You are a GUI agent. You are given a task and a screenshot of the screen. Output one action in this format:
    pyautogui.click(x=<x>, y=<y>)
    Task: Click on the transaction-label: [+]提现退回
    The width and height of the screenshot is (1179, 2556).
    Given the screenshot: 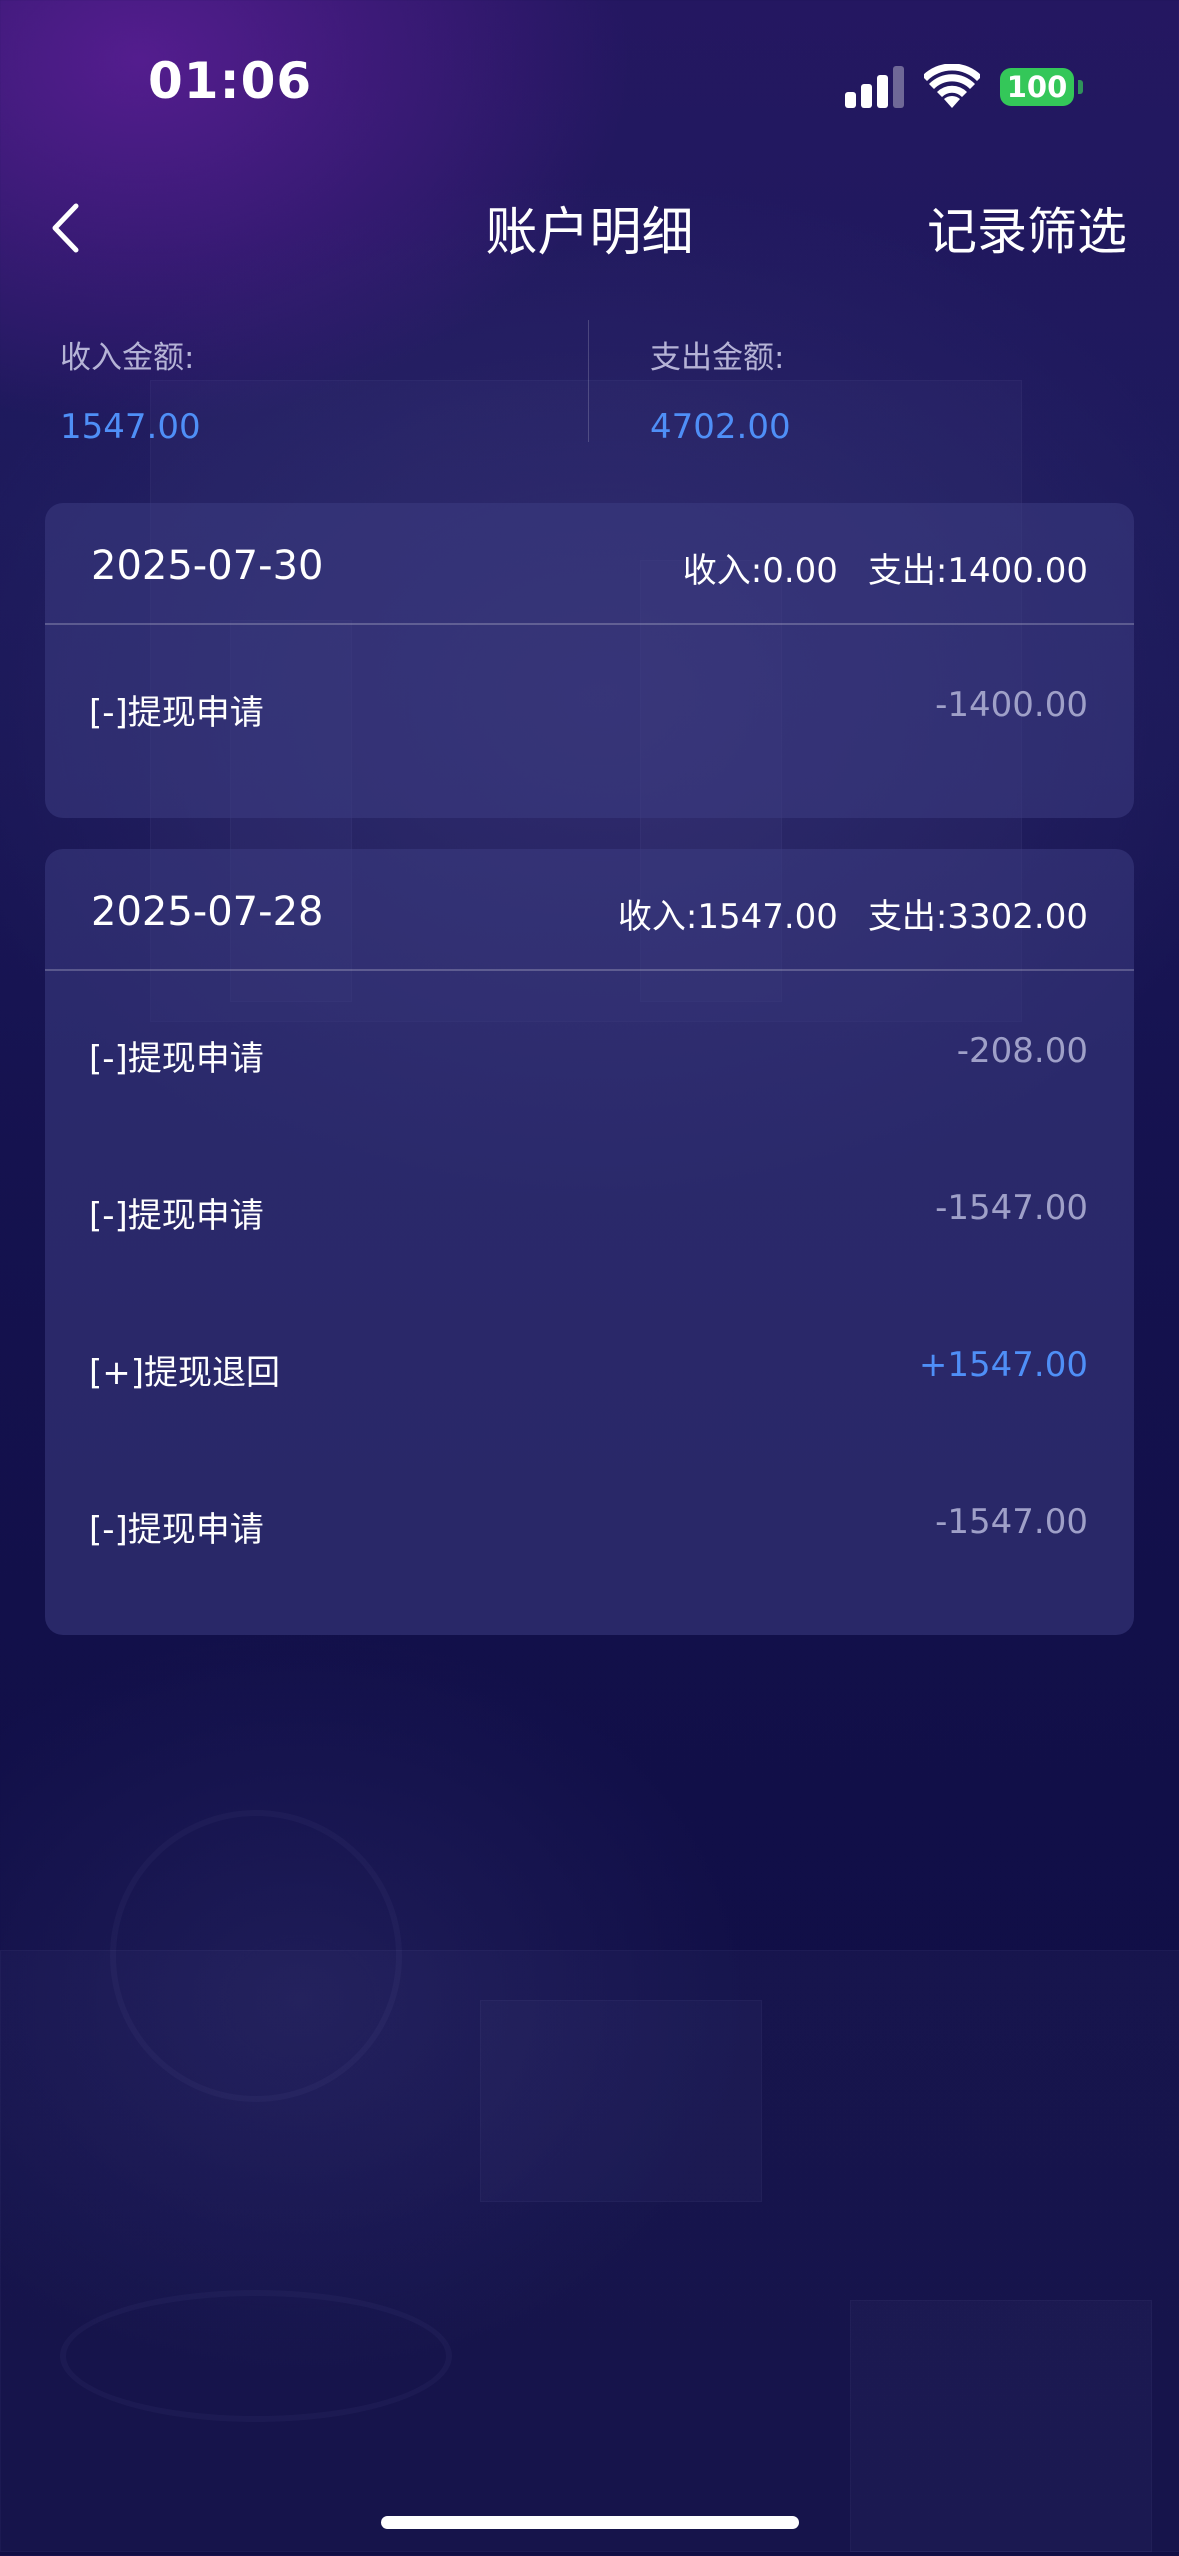 What is the action you would take?
    pyautogui.click(x=185, y=1373)
    